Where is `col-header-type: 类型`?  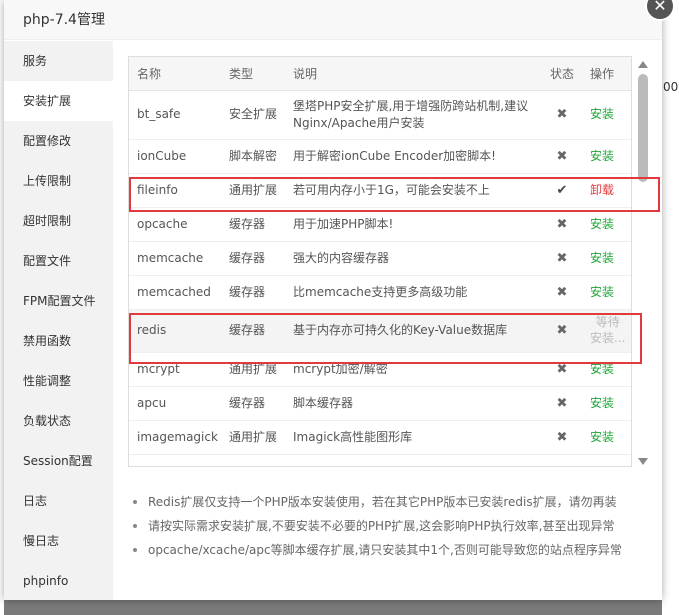 col-header-type: 类型 is located at coordinates (253, 74).